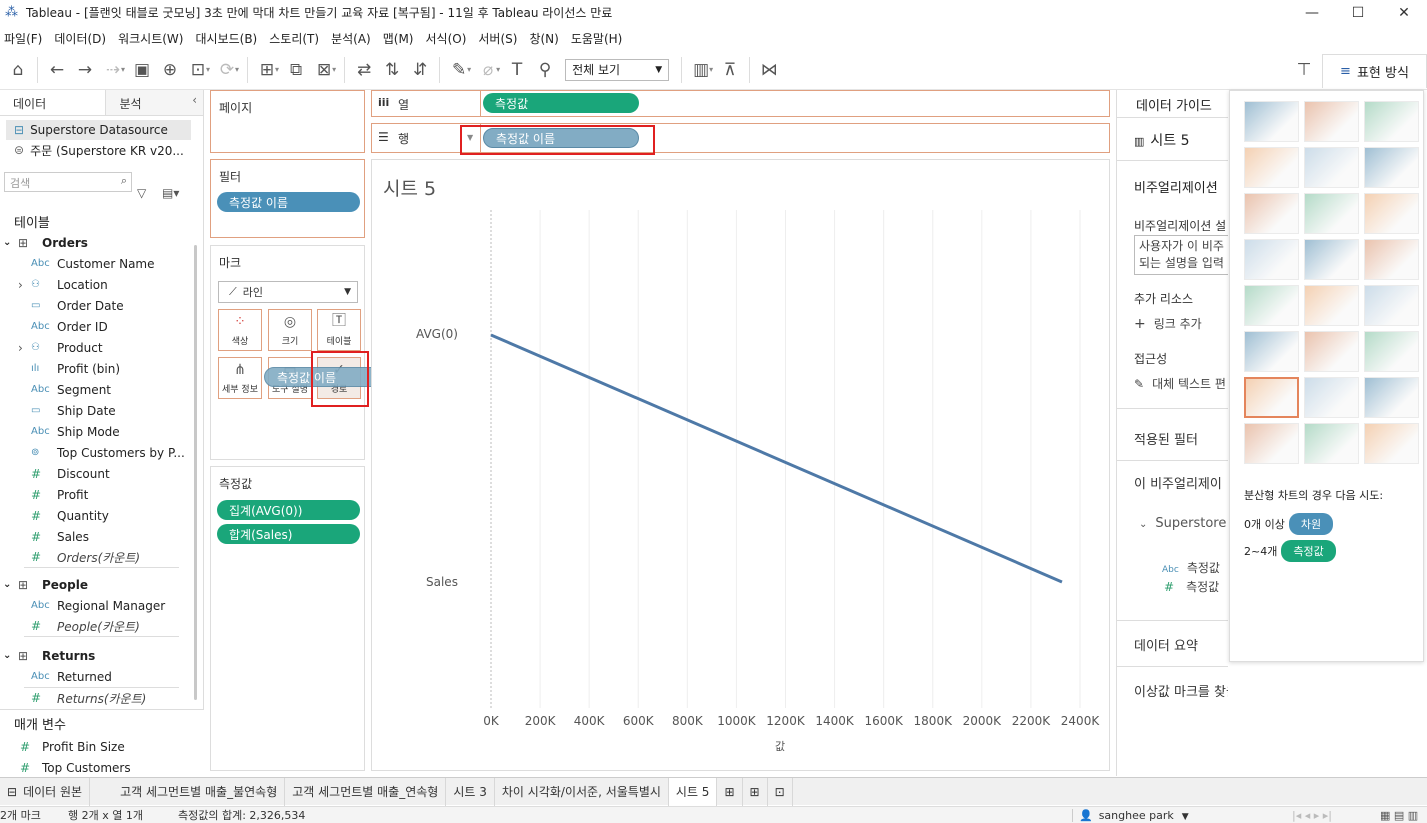 The image size is (1427, 823). What do you see at coordinates (420, 70) in the screenshot?
I see `sort-desc-icon: ⇵` at bounding box center [420, 70].